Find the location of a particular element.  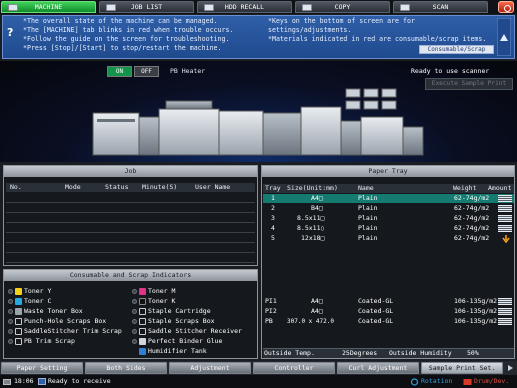

status-message: Ready to receive is located at coordinates (79, 381).